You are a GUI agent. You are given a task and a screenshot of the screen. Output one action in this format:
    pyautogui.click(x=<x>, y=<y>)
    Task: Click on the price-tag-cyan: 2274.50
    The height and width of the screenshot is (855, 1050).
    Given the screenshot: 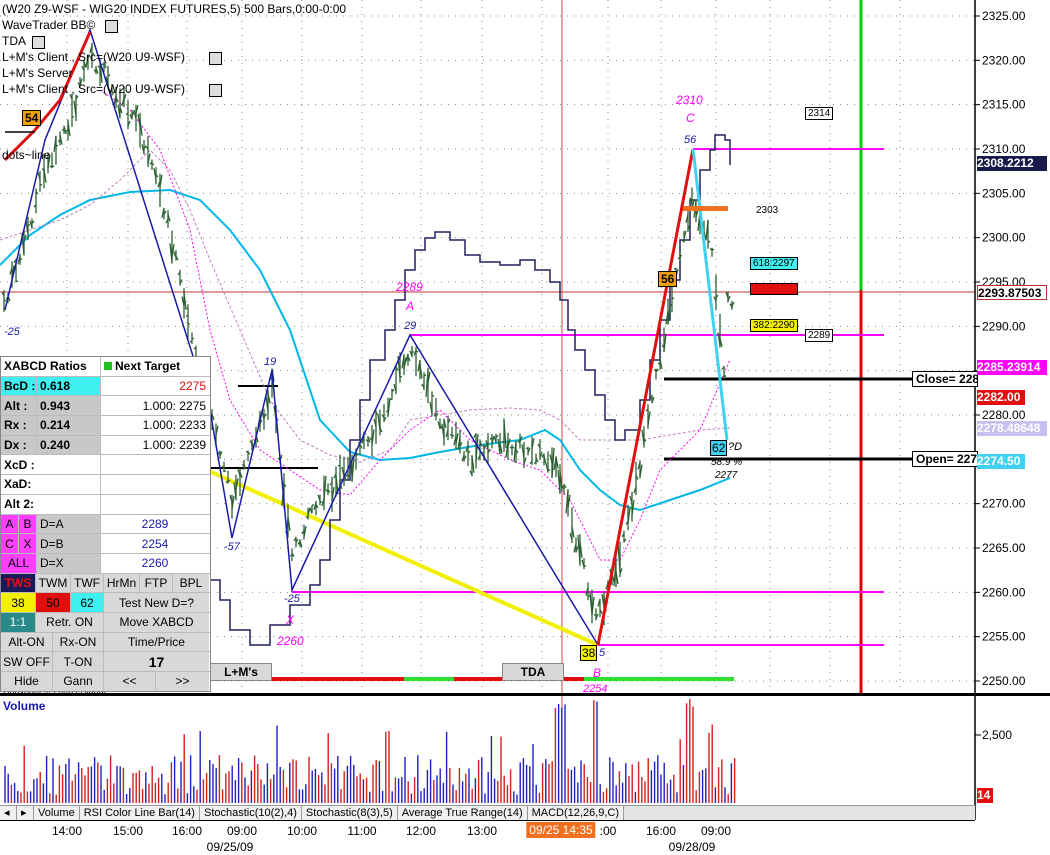 What is the action you would take?
    pyautogui.click(x=1001, y=461)
    